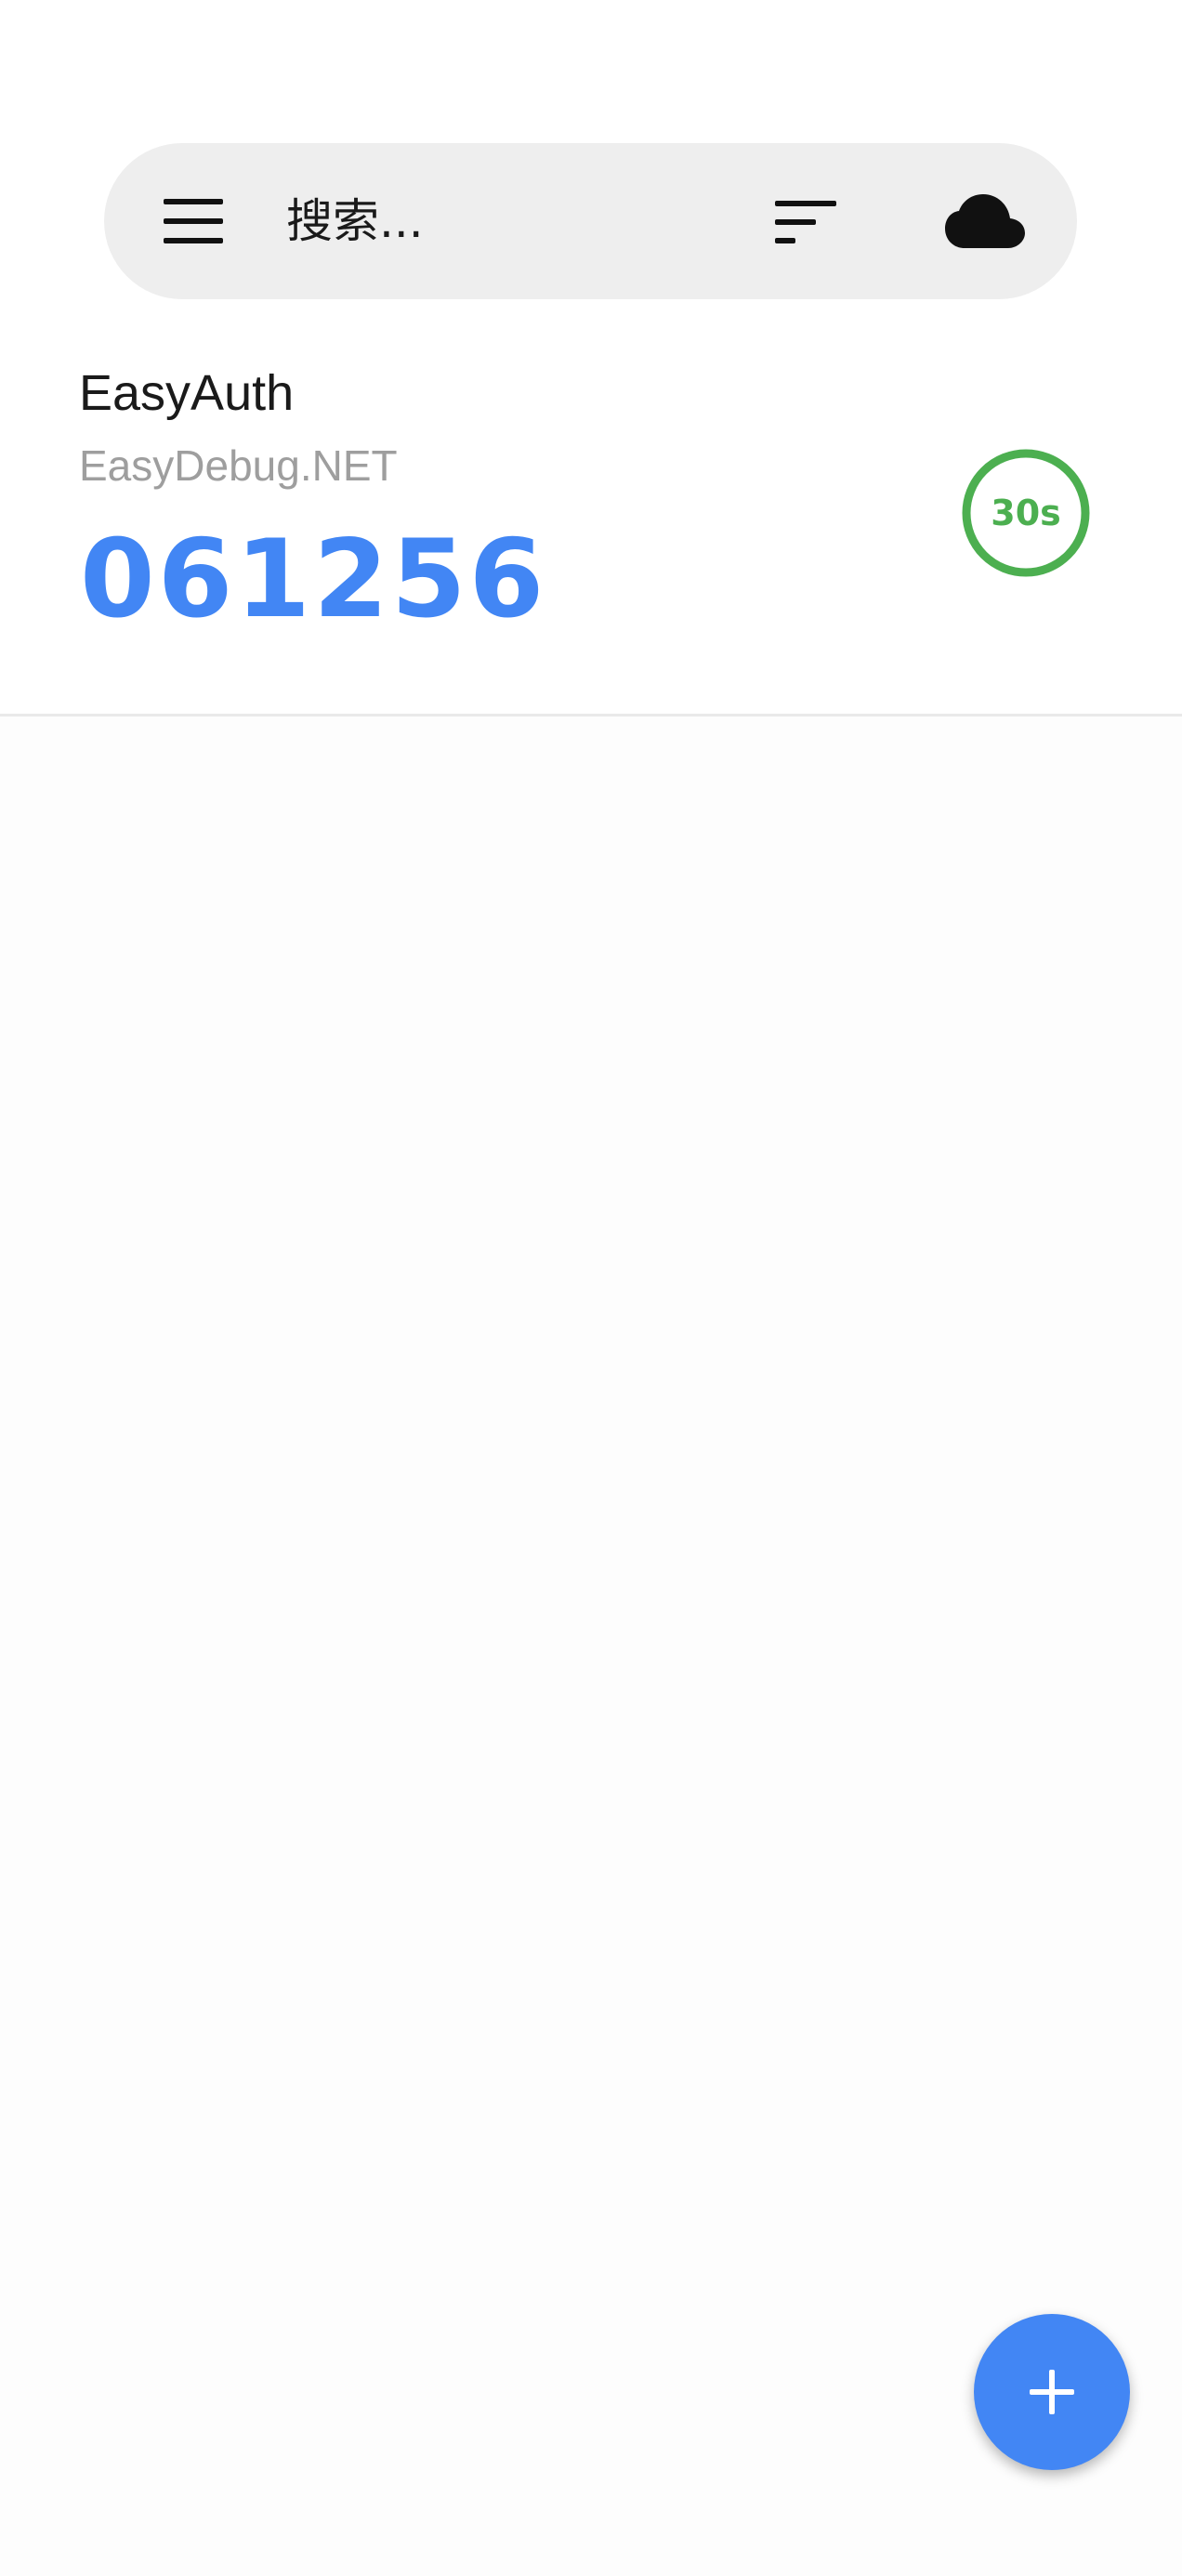 This screenshot has width=1182, height=2576. I want to click on menu-icon, so click(193, 221).